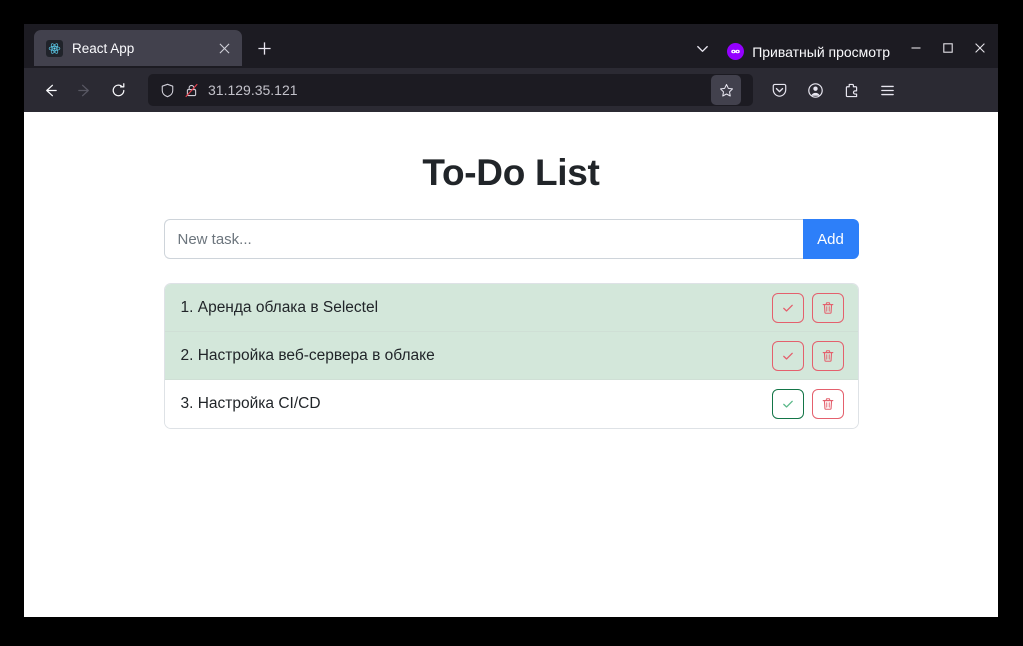 This screenshot has height=646, width=1023. What do you see at coordinates (264, 48) in the screenshot?
I see `new-tab-button` at bounding box center [264, 48].